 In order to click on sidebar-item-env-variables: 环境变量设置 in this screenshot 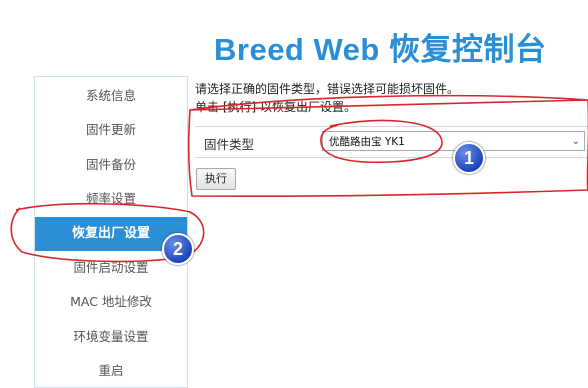, I will do `click(111, 337)`.